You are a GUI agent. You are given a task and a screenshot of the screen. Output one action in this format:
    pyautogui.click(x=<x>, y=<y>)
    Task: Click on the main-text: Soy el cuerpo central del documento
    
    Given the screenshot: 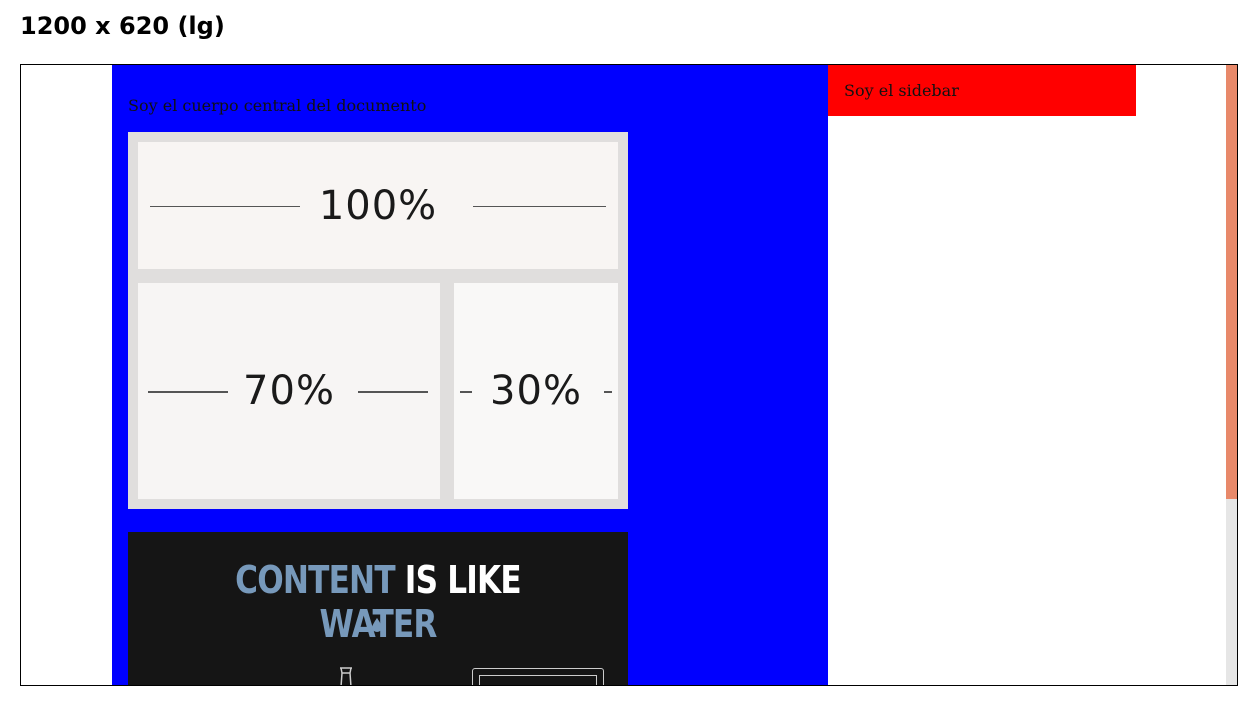 What is the action you would take?
    pyautogui.click(x=277, y=105)
    